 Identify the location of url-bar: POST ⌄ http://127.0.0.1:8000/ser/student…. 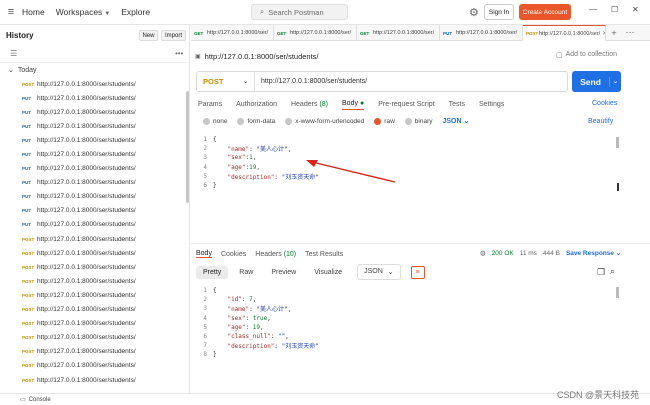
(382, 81).